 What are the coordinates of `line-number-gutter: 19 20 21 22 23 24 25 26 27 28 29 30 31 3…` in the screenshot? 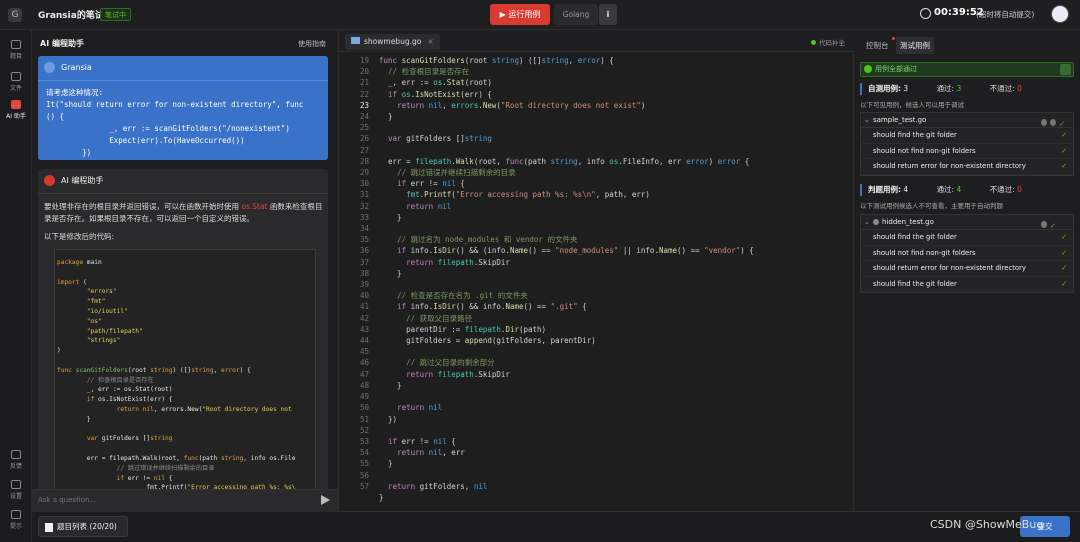 It's located at (364, 273).